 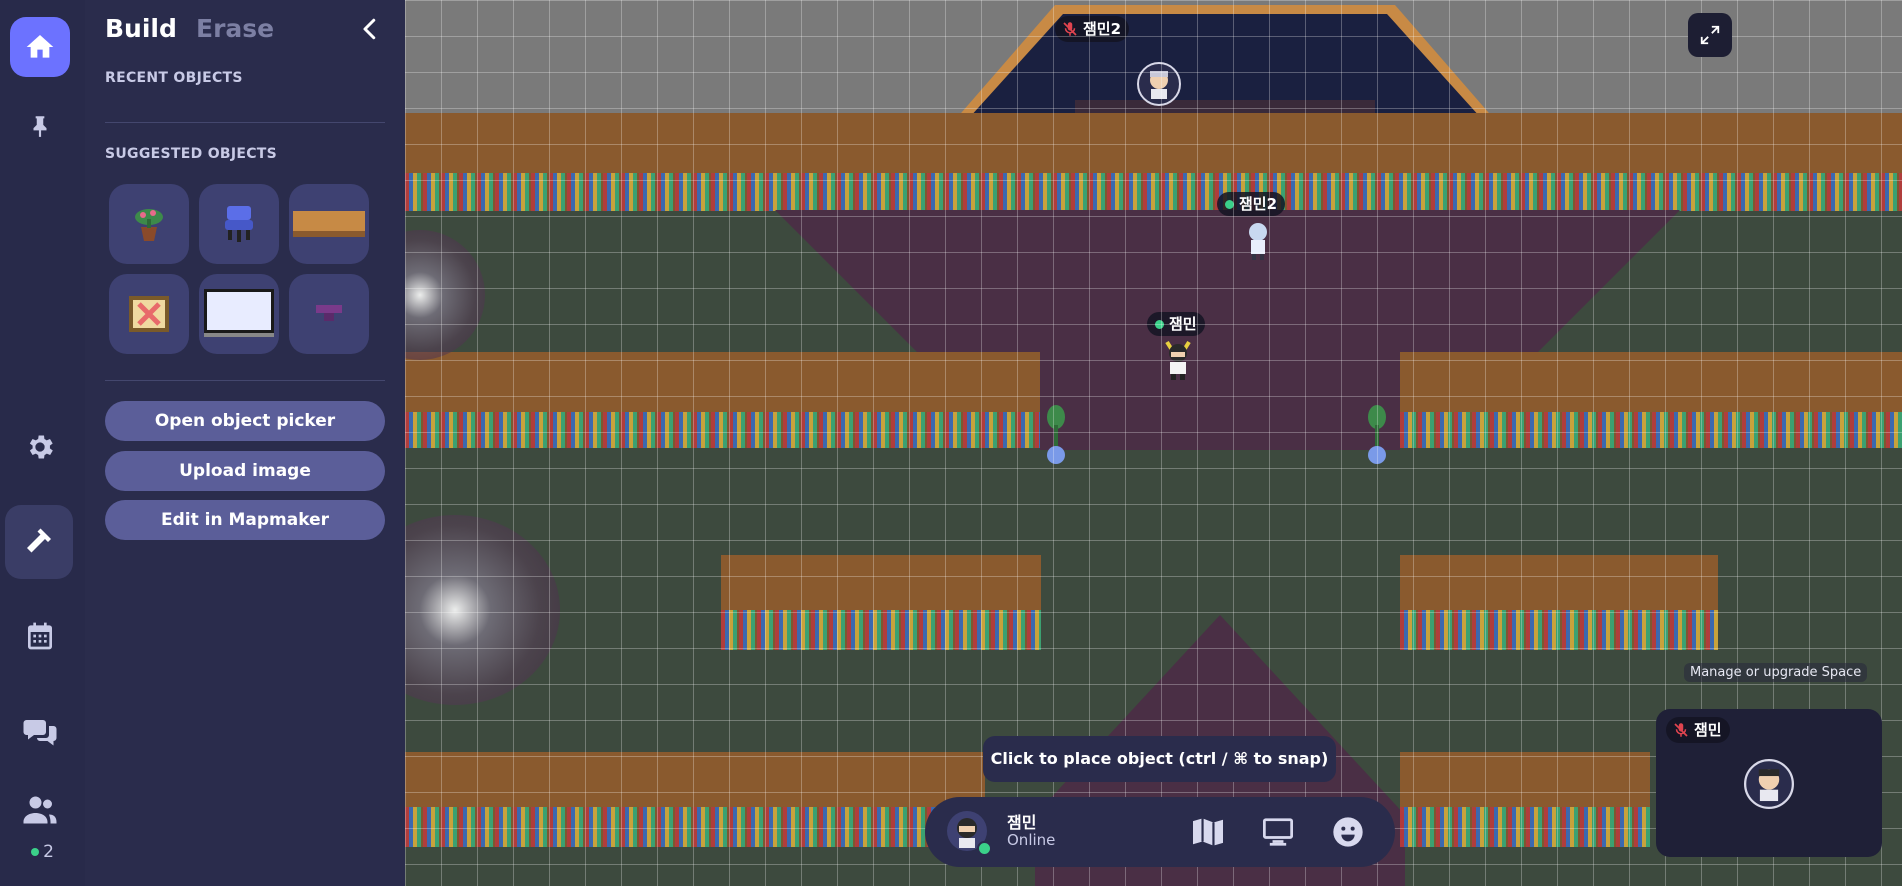 What do you see at coordinates (245, 471) in the screenshot?
I see `upload-image-button: Upload image` at bounding box center [245, 471].